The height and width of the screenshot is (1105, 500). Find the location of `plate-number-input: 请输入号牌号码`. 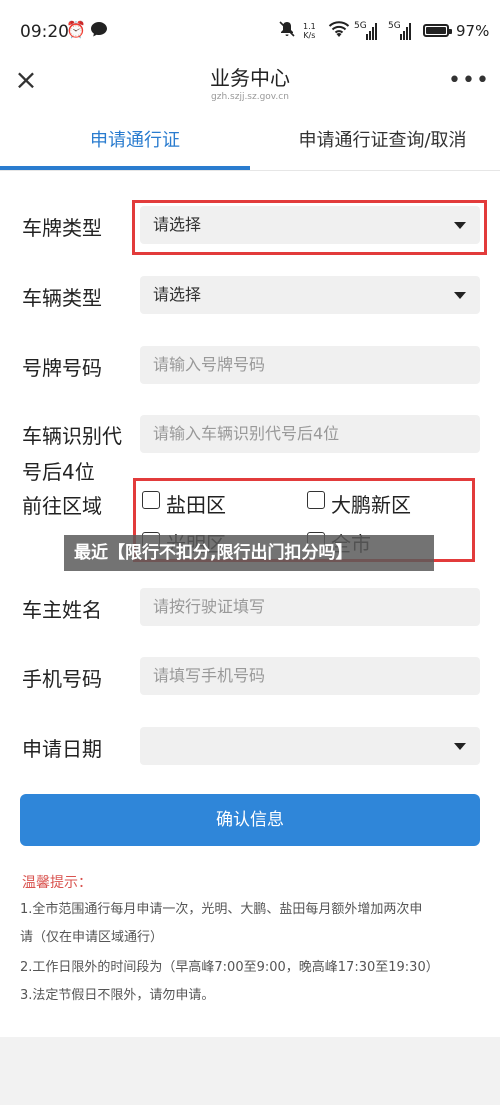

plate-number-input: 请输入号牌号码 is located at coordinates (310, 365).